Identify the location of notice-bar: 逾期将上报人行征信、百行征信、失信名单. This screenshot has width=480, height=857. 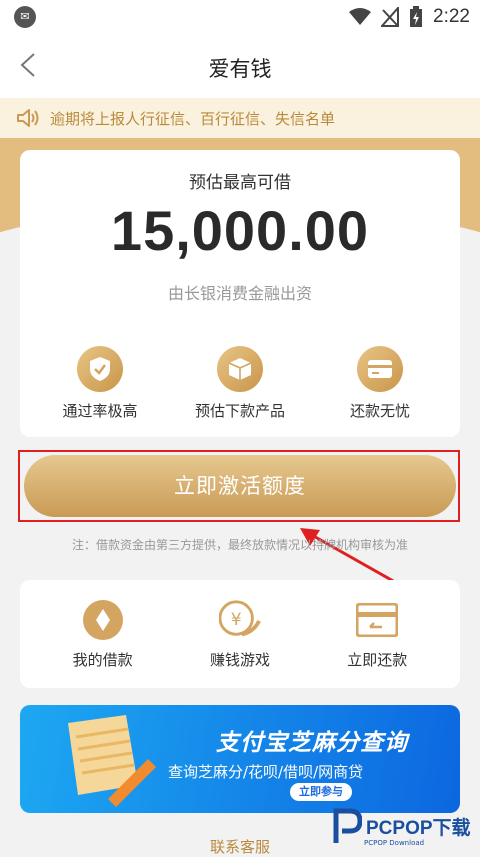
(240, 118).